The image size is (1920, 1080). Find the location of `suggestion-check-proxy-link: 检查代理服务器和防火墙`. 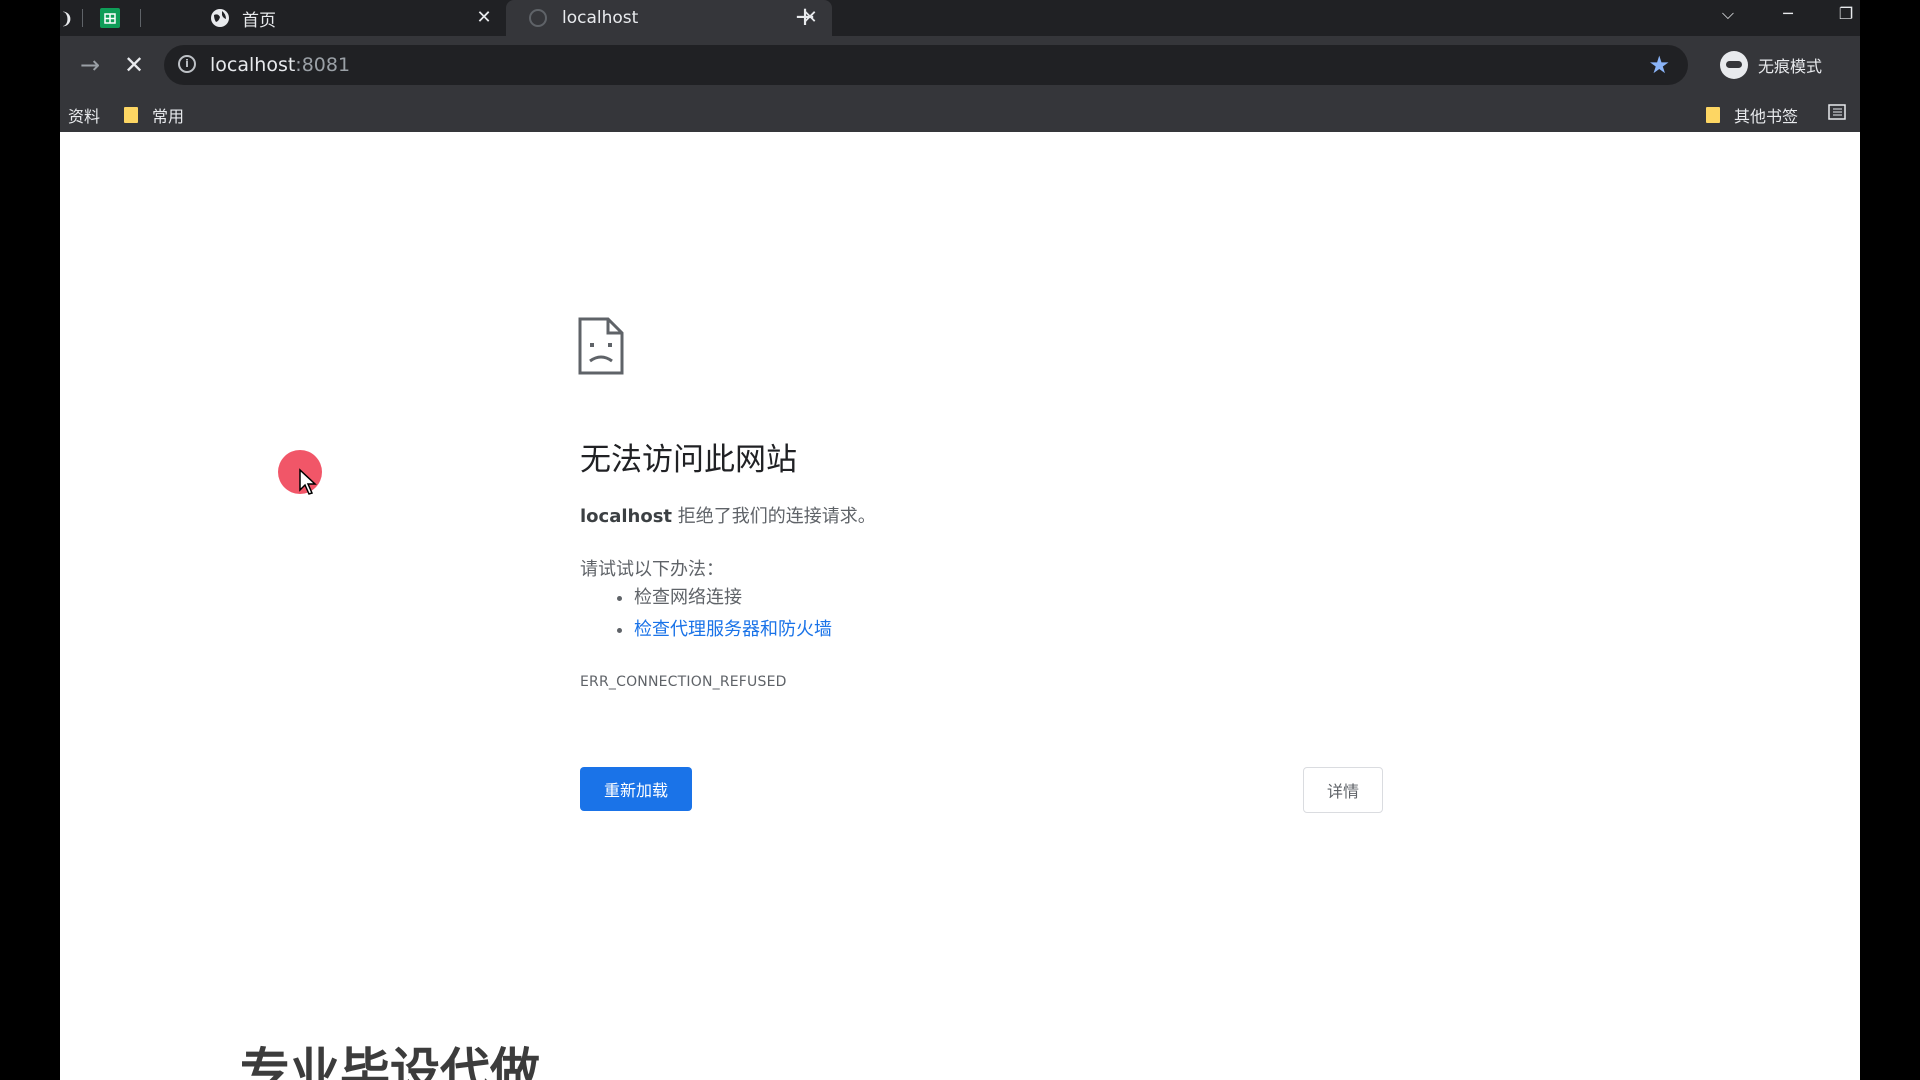

suggestion-check-proxy-link: 检查代理服务器和防火墙 is located at coordinates (733, 629).